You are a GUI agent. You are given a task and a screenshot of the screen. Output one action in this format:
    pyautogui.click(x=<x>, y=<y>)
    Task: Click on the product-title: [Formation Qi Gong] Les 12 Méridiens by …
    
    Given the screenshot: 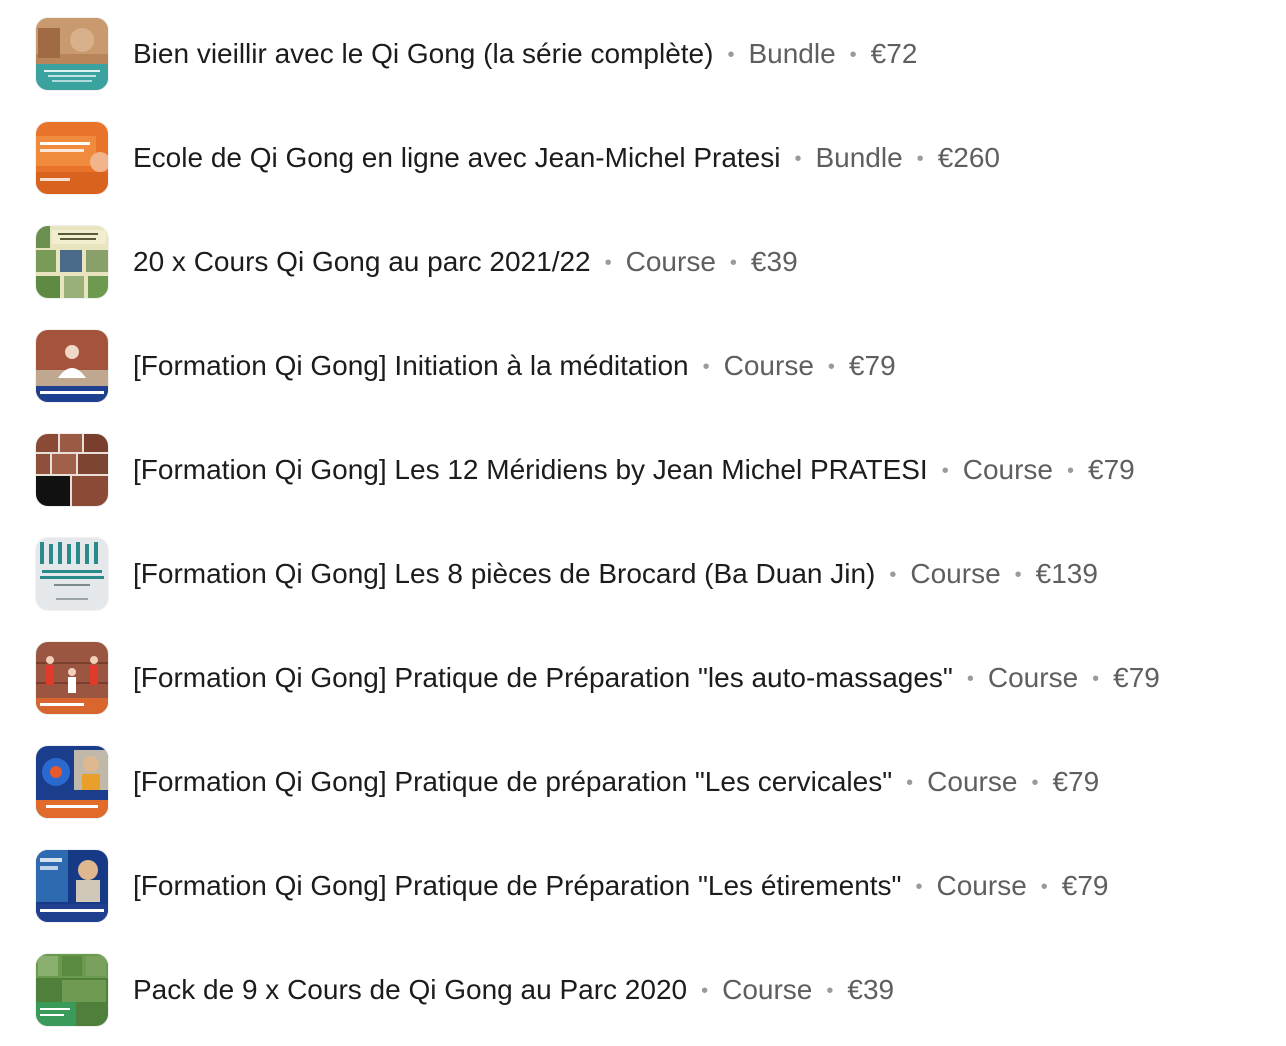 What is the action you would take?
    pyautogui.click(x=530, y=470)
    